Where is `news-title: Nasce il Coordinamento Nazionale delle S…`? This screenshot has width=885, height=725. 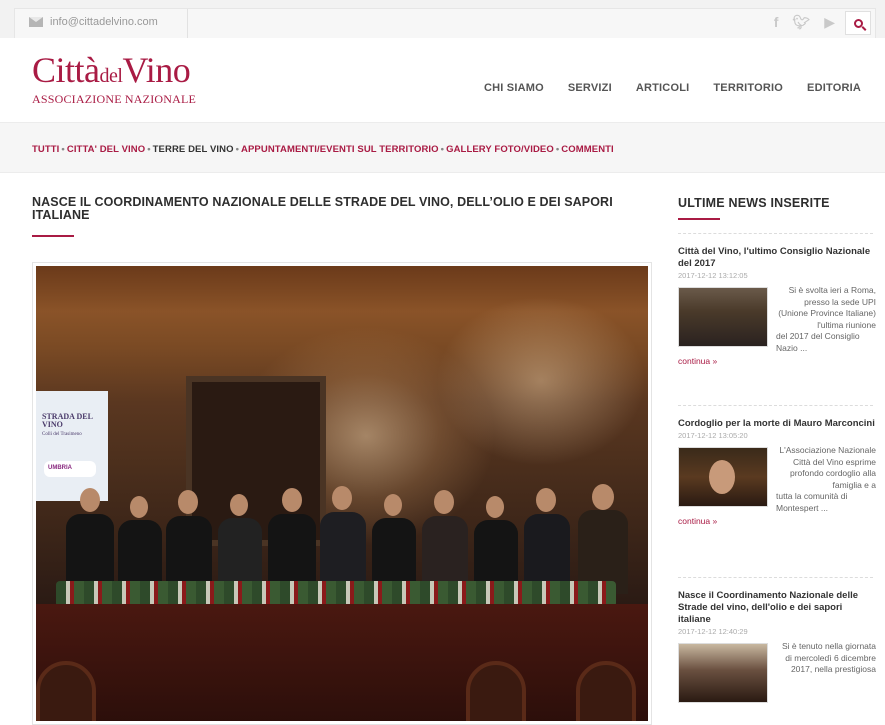 news-title: Nasce il Coordinamento Nazionale delle S… is located at coordinates (777, 608).